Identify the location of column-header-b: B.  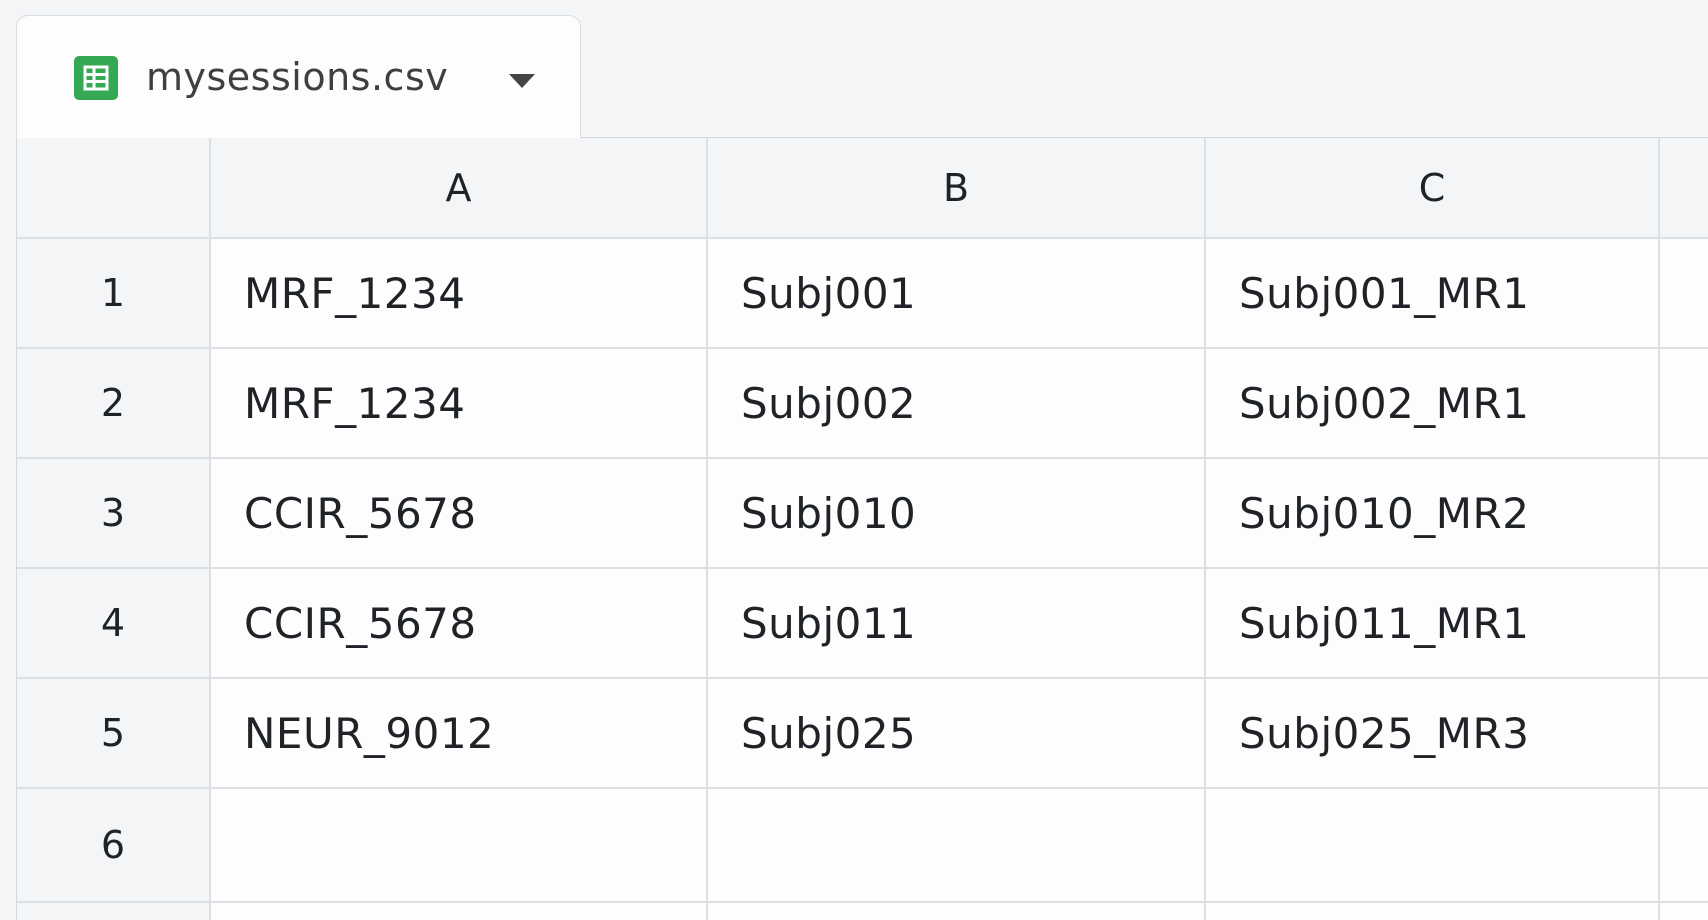
(956, 188).